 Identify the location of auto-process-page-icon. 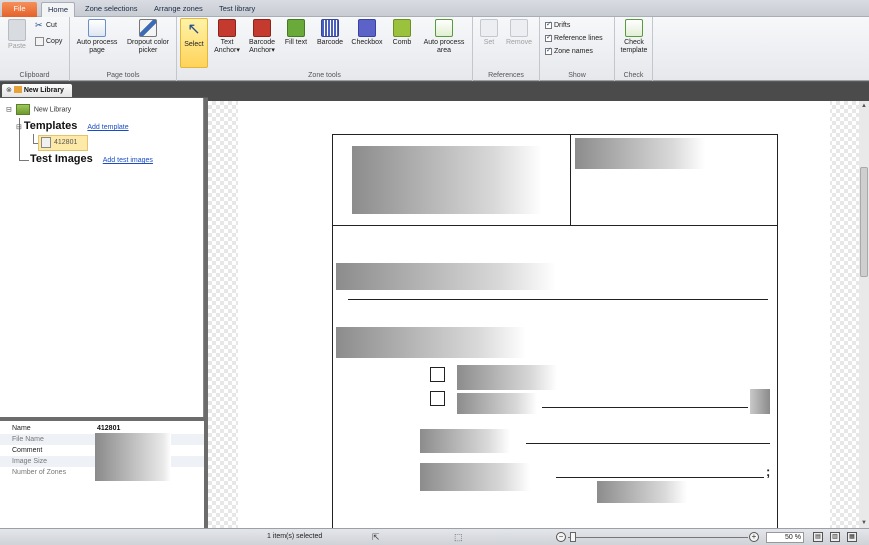
(97, 28).